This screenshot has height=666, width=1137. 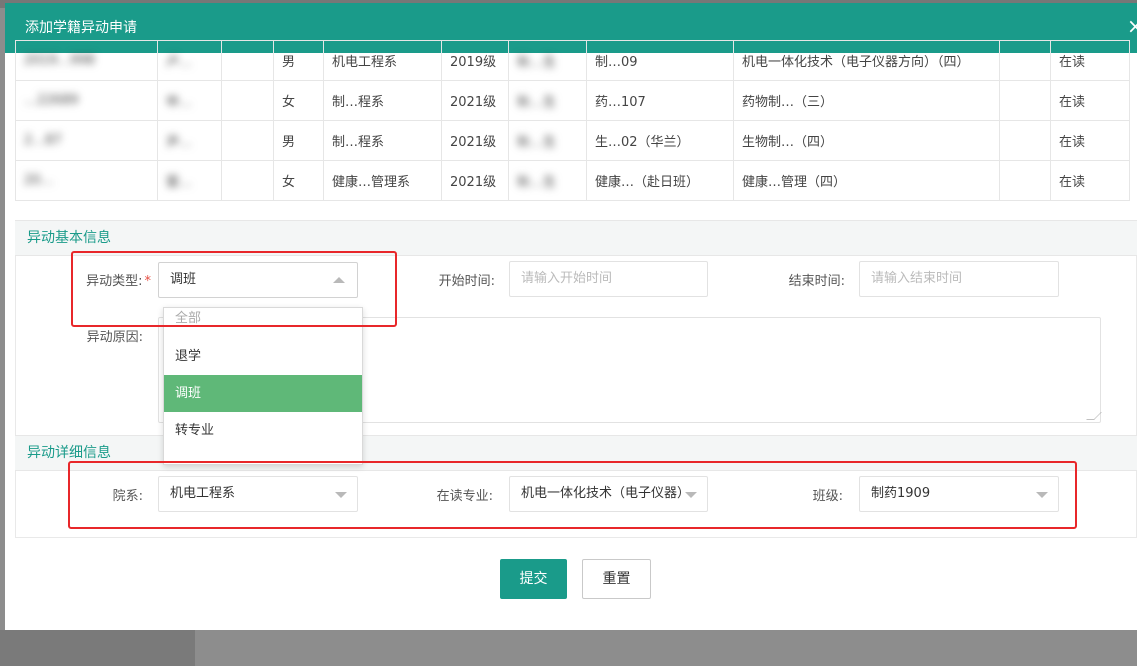 I want to click on table-cell: 机电一体化技术（电子仪器方向）（四）, so click(x=866, y=60).